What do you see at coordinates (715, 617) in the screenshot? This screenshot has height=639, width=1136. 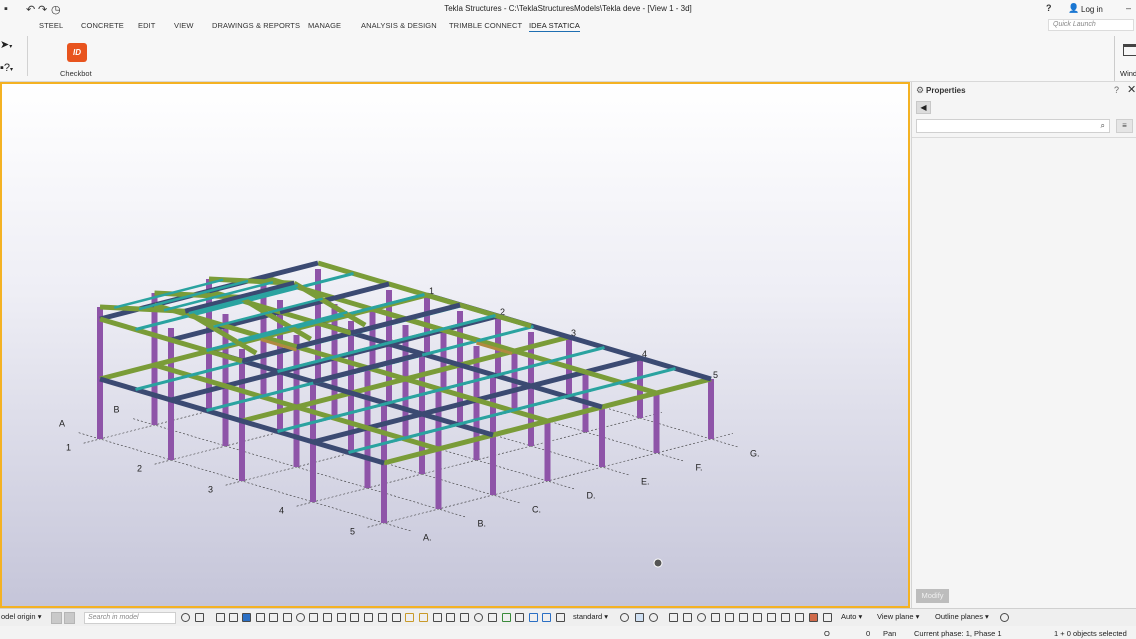 I see `snap-intersect-icon` at bounding box center [715, 617].